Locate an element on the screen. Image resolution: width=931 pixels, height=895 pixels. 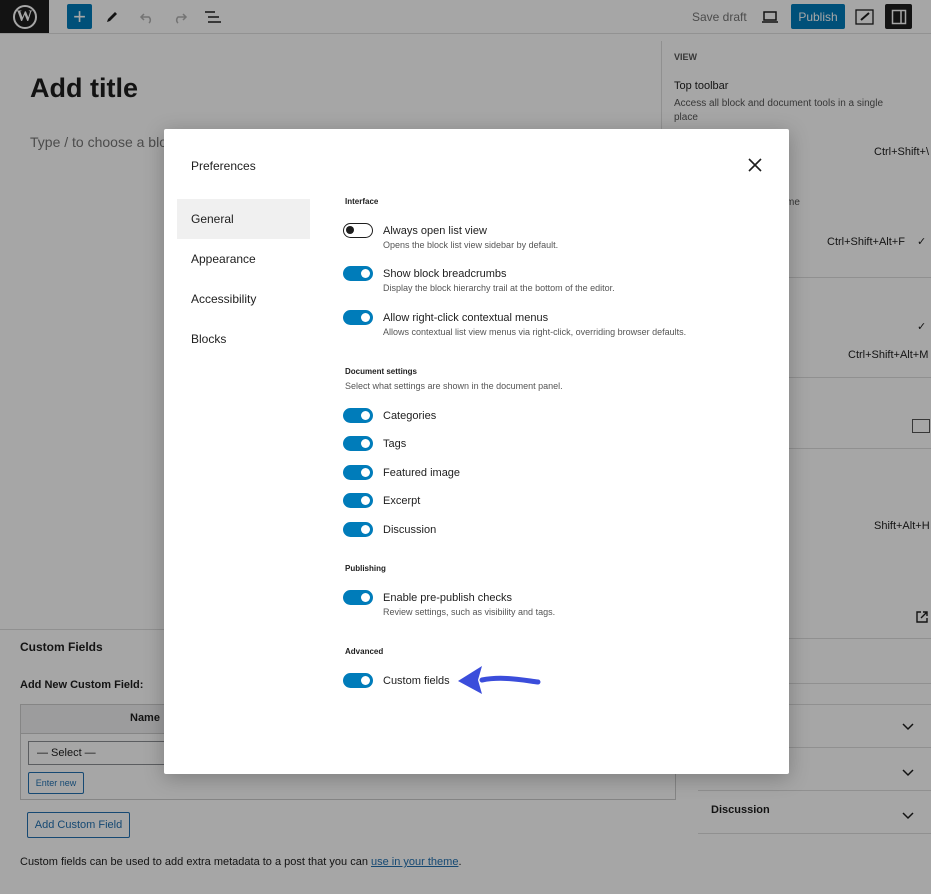
arrow-annotation-icon is located at coordinates (499, 680).